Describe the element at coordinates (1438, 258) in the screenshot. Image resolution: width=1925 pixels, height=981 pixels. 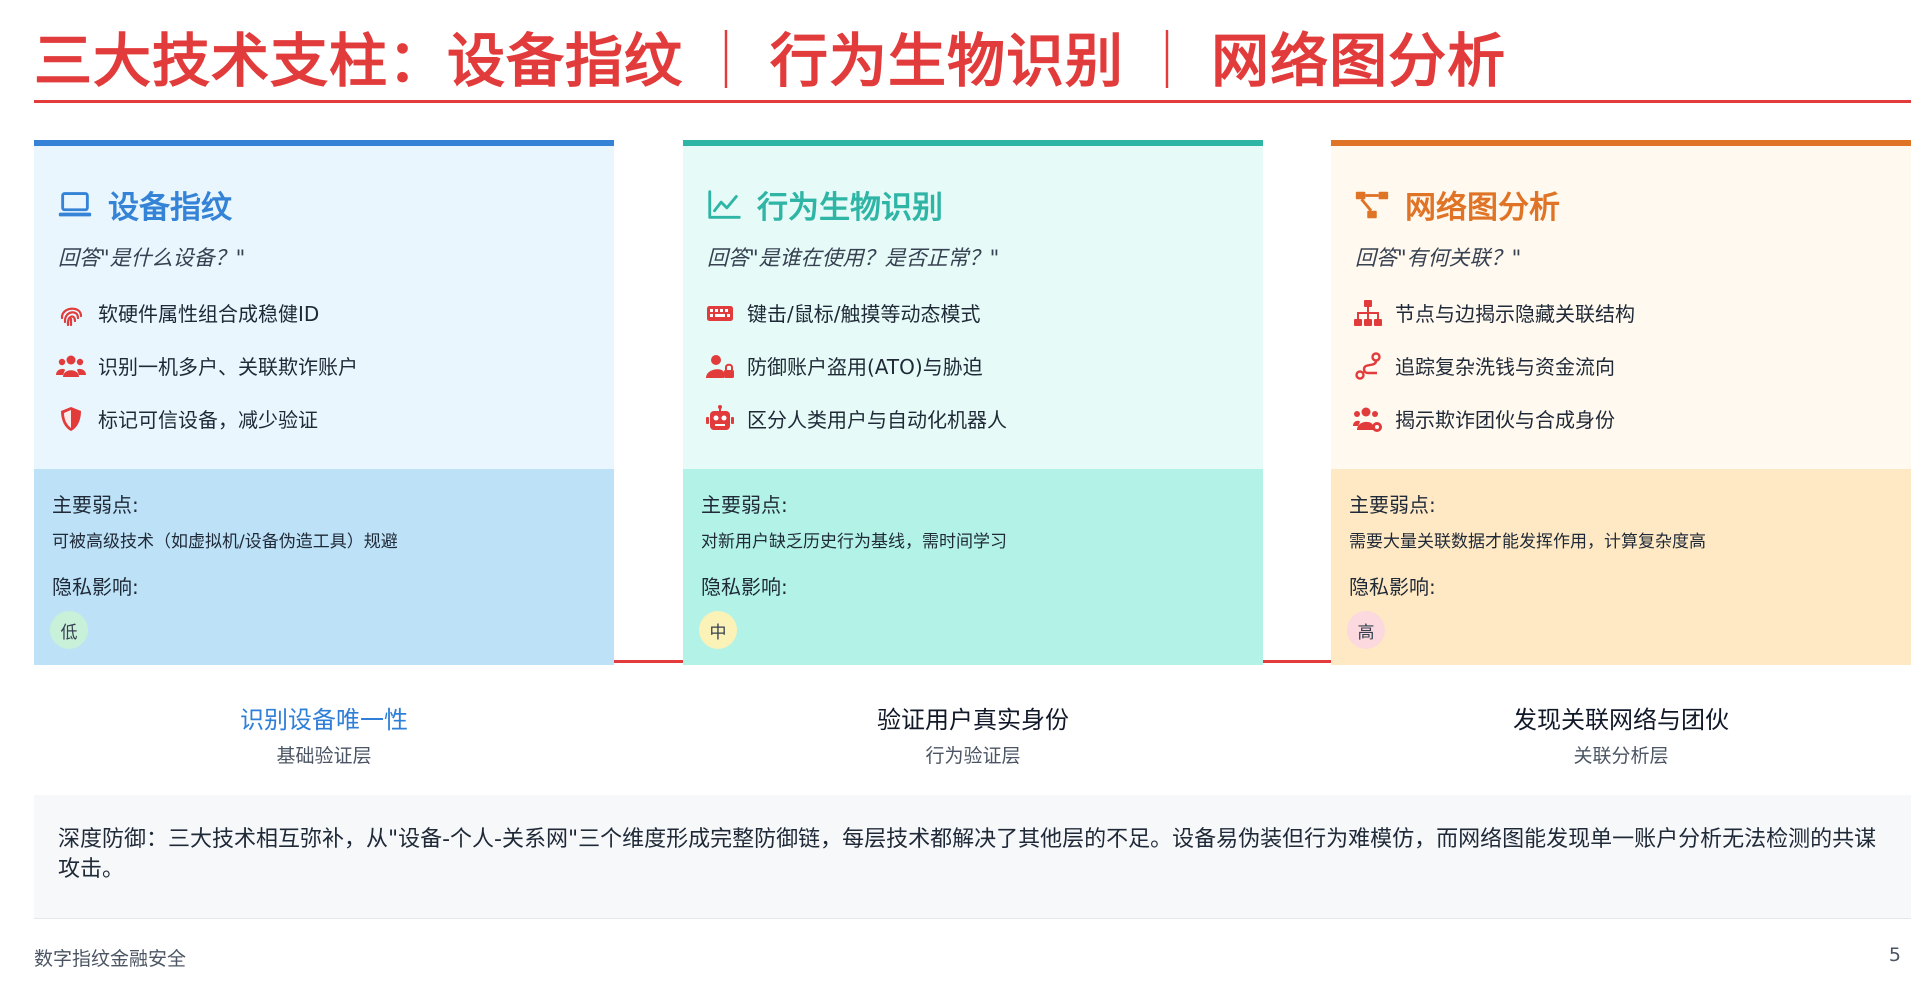
I see `card-question: 回答"有何关联？"` at that location.